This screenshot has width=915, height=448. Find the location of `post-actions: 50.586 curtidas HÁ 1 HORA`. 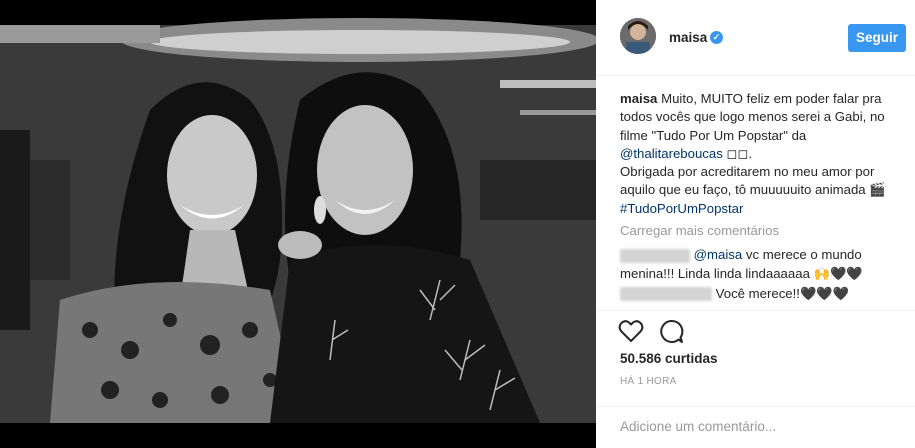

post-actions: 50.586 curtidas HÁ 1 HORA is located at coordinates (755, 375).